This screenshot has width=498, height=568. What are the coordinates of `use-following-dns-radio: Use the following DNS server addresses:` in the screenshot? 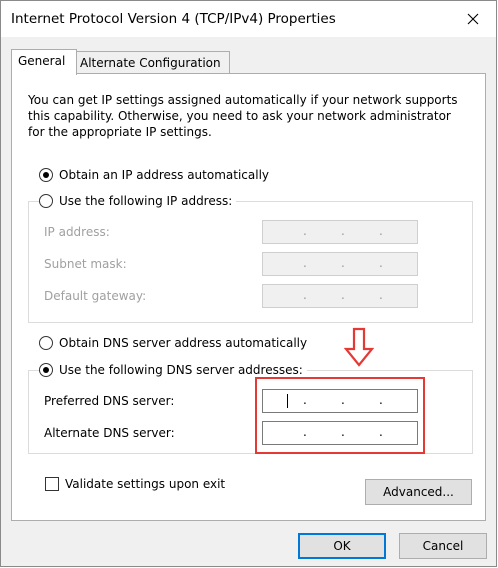 It's located at (173, 370).